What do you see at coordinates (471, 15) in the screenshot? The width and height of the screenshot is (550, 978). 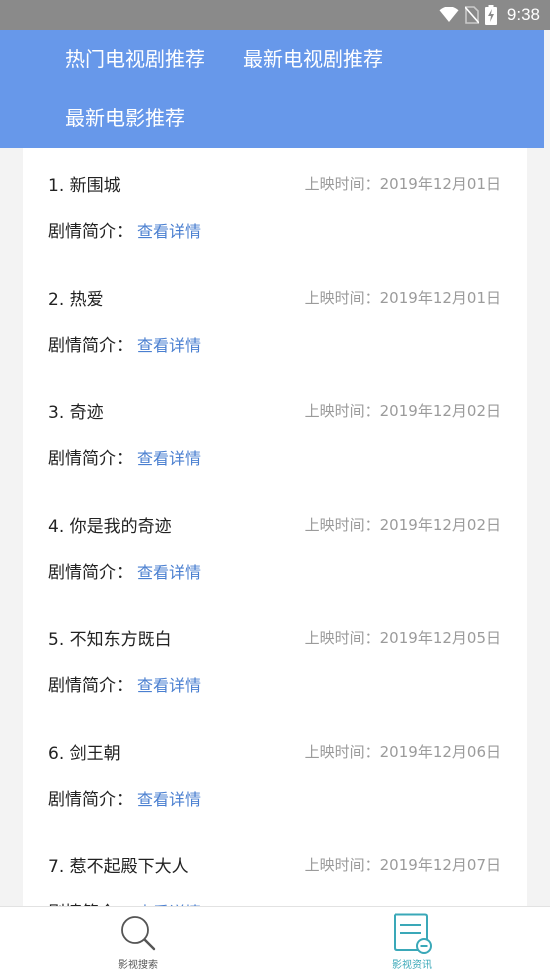 I see `no-sim-icon` at bounding box center [471, 15].